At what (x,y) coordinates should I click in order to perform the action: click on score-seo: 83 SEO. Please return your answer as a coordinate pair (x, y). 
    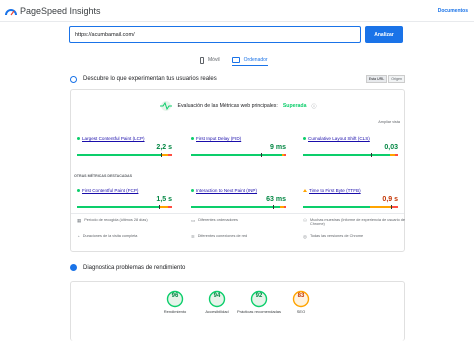
    Looking at the image, I should click on (301, 302).